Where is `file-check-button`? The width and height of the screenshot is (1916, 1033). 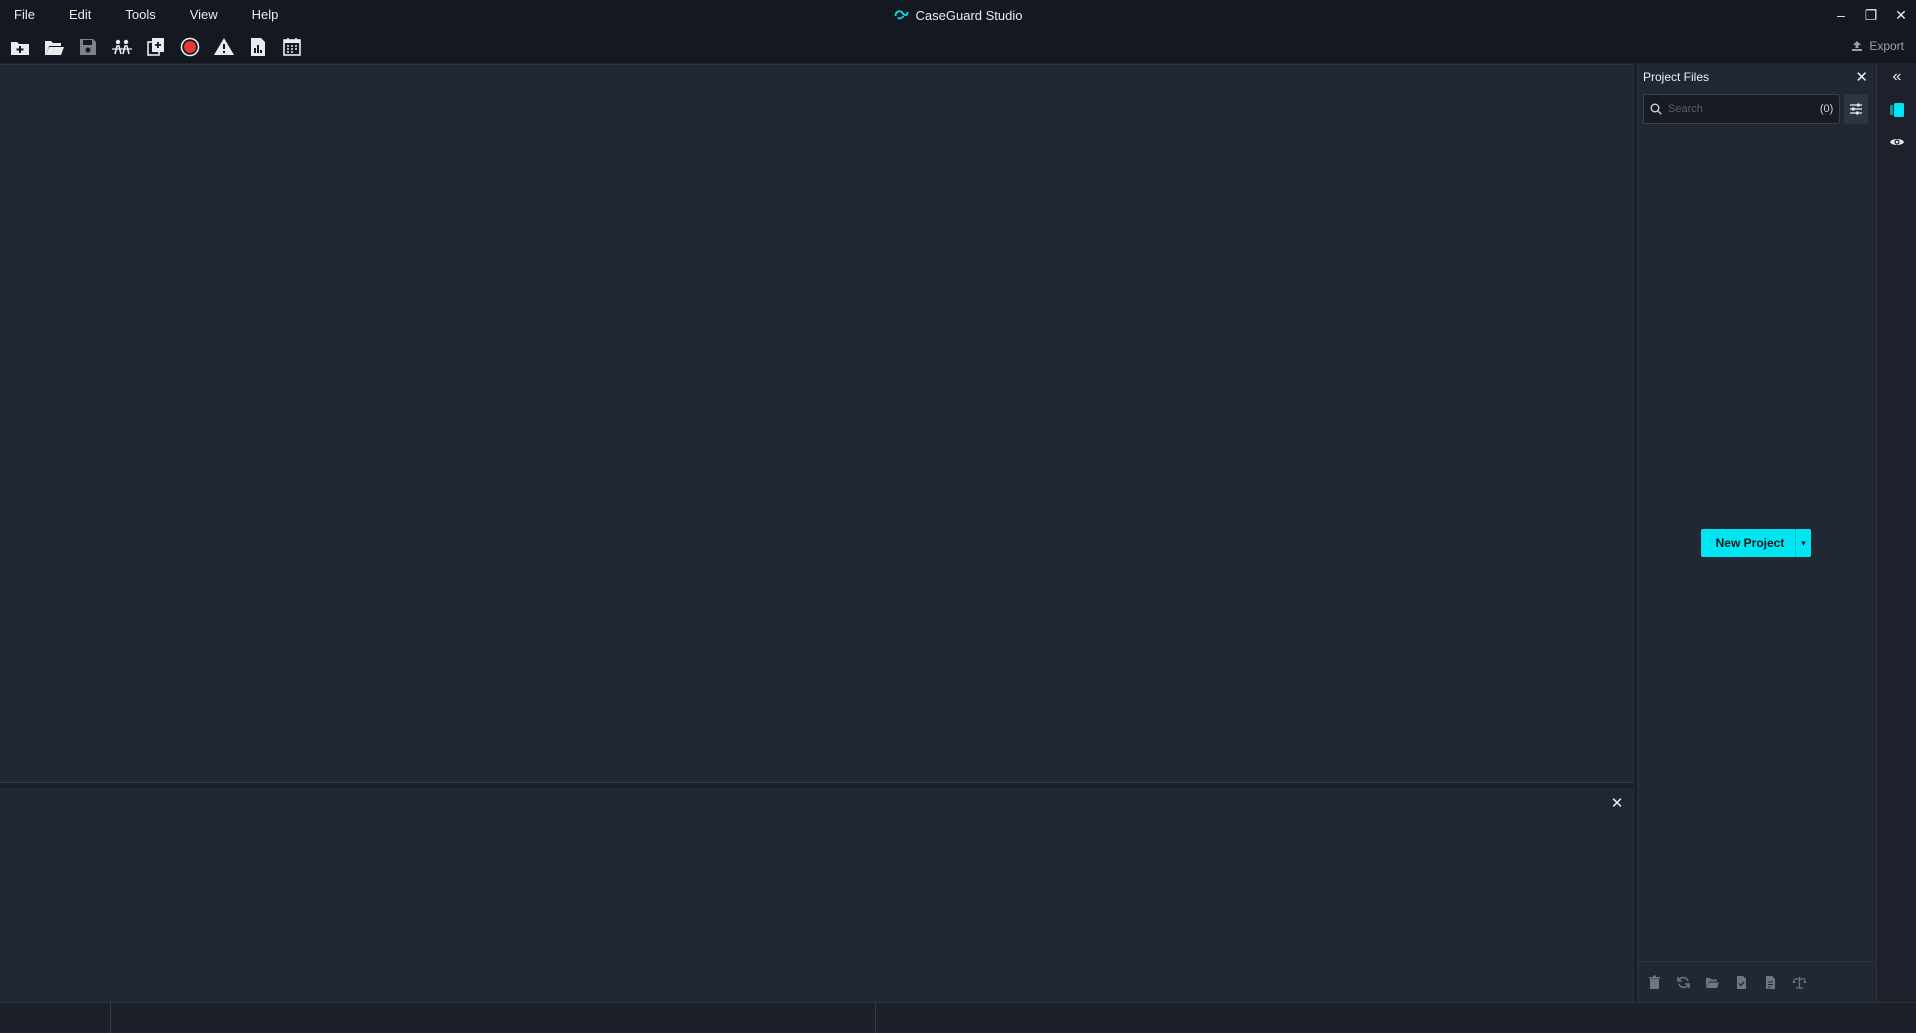
file-check-button is located at coordinates (1741, 982).